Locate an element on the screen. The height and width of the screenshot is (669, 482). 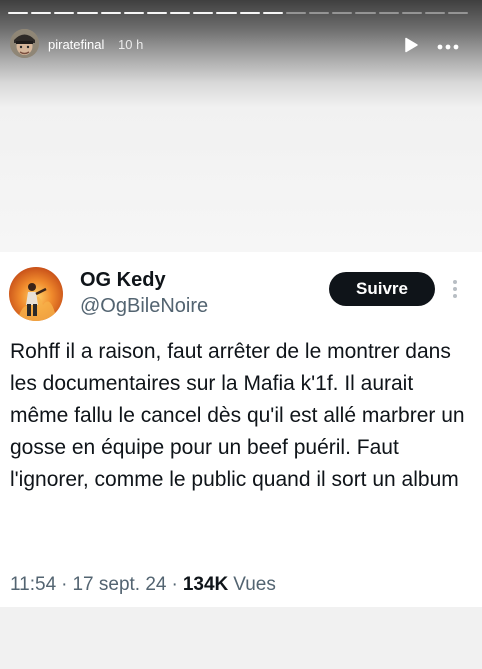
story-progress-bar is located at coordinates (238, 13).